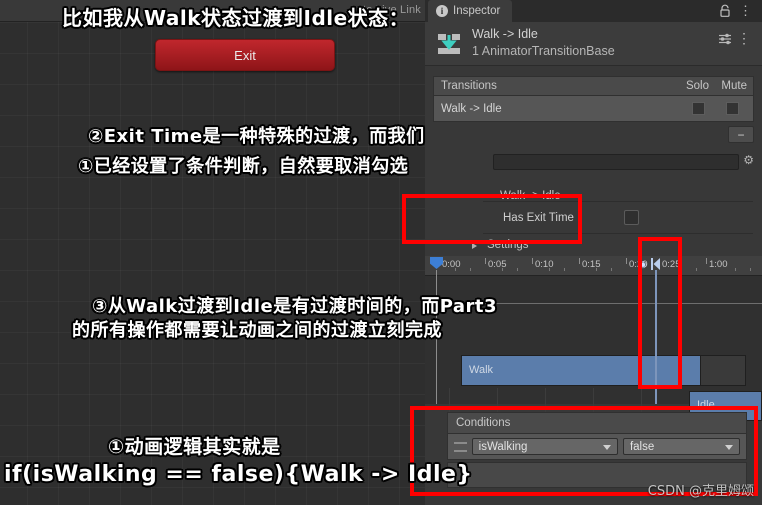 The width and height of the screenshot is (762, 505). What do you see at coordinates (442, 11) in the screenshot?
I see `info-icon: i` at bounding box center [442, 11].